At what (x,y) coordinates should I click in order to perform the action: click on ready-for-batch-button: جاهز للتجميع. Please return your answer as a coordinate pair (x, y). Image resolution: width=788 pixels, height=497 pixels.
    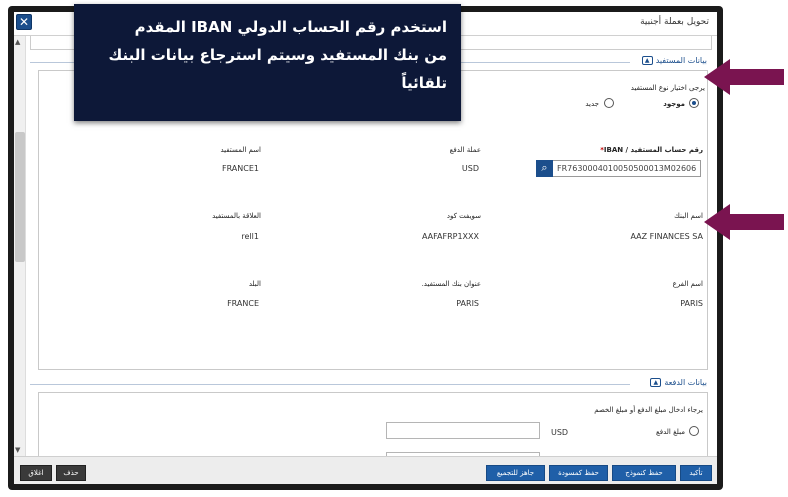
    Looking at the image, I should click on (515, 473).